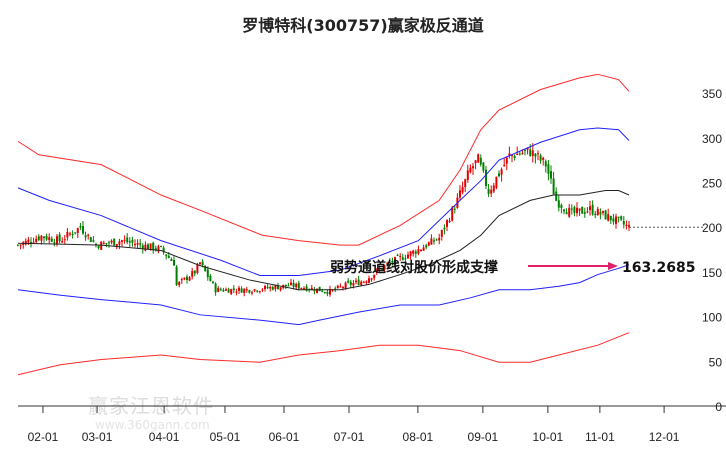  Describe the element at coordinates (225, 437) in the screenshot. I see `x-tick-label: 05-01` at that location.